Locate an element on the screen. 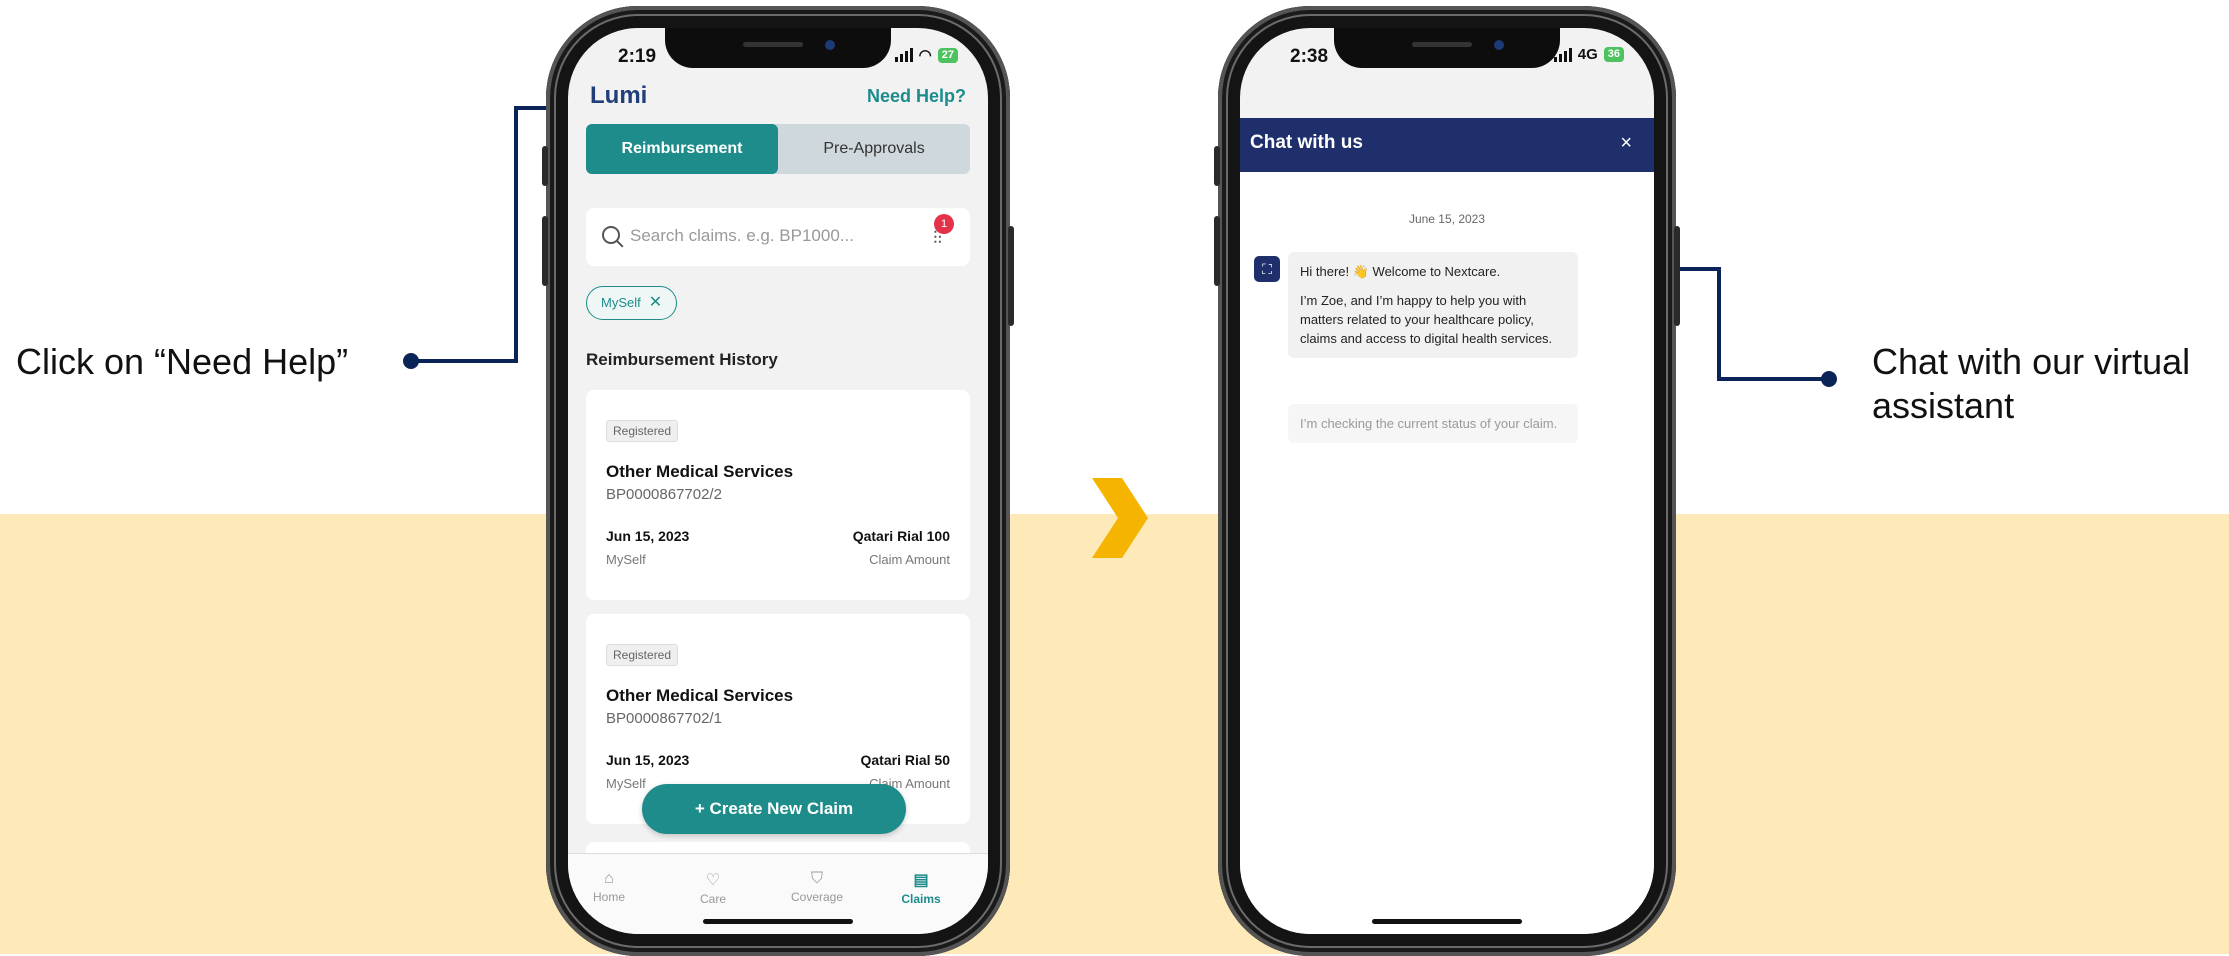 The height and width of the screenshot is (956, 2229). callout-need-help: Click on “Need Help” is located at coordinates (182, 361).